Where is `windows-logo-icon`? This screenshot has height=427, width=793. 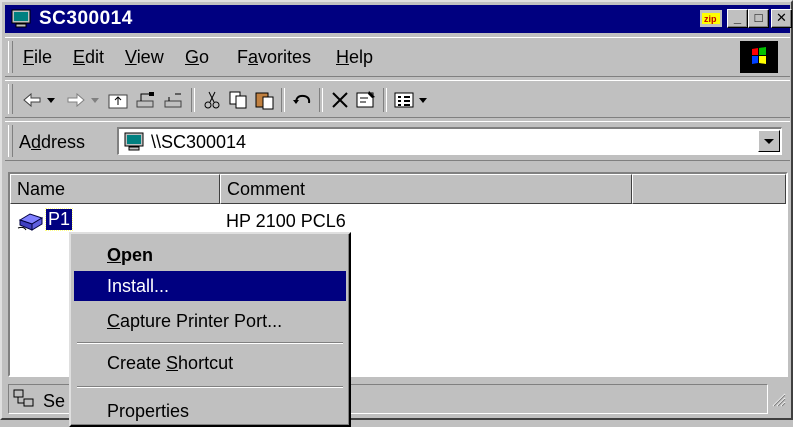 windows-logo-icon is located at coordinates (759, 57).